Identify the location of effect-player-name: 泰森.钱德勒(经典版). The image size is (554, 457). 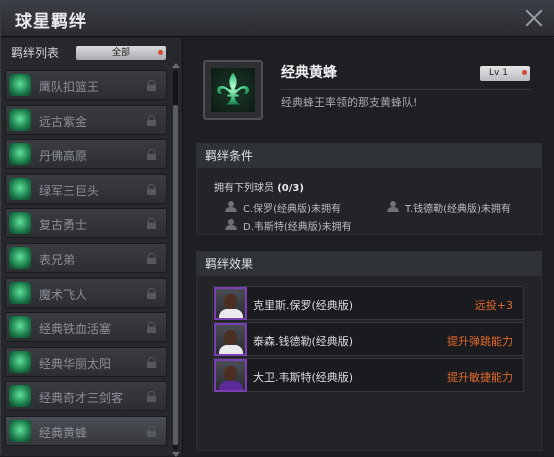
(303, 341).